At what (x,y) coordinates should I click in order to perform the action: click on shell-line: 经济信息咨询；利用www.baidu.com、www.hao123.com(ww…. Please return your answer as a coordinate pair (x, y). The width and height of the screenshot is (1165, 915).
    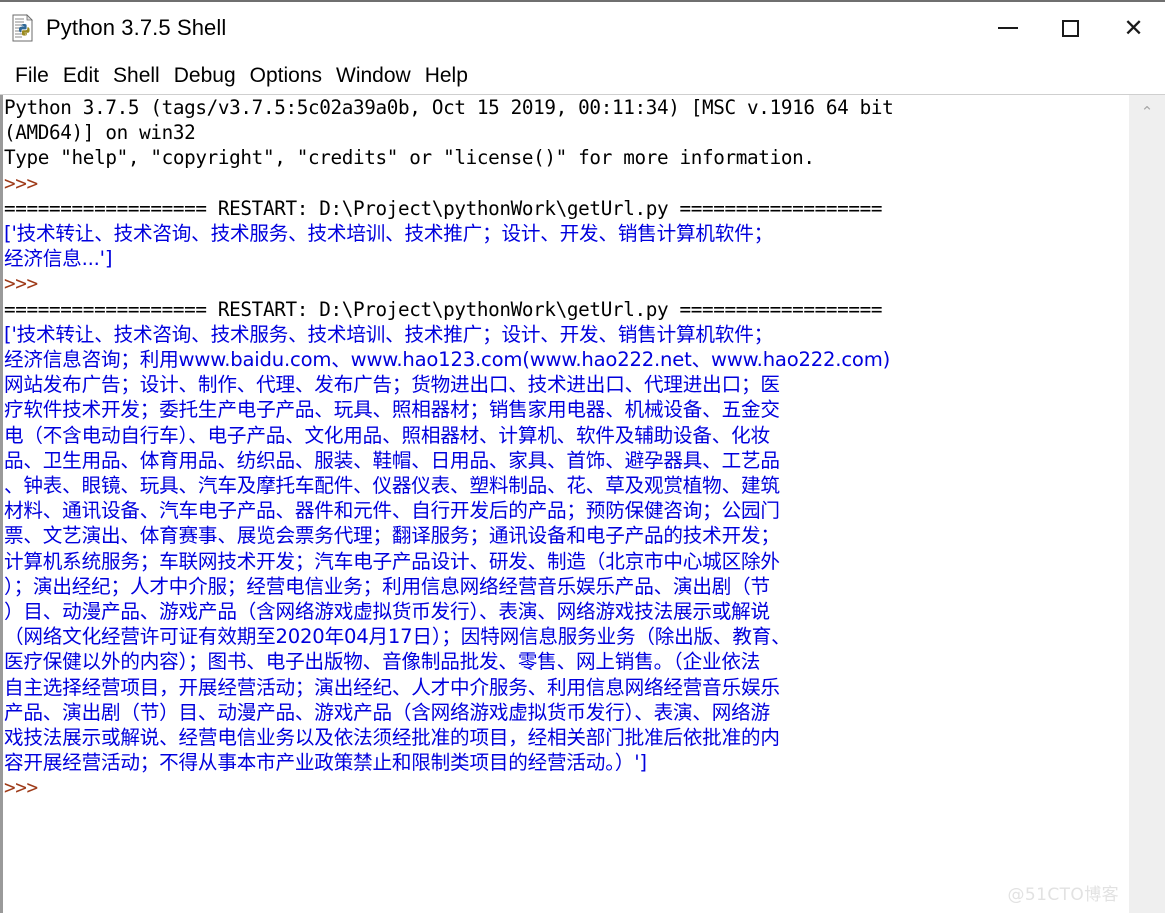
    Looking at the image, I should click on (447, 360).